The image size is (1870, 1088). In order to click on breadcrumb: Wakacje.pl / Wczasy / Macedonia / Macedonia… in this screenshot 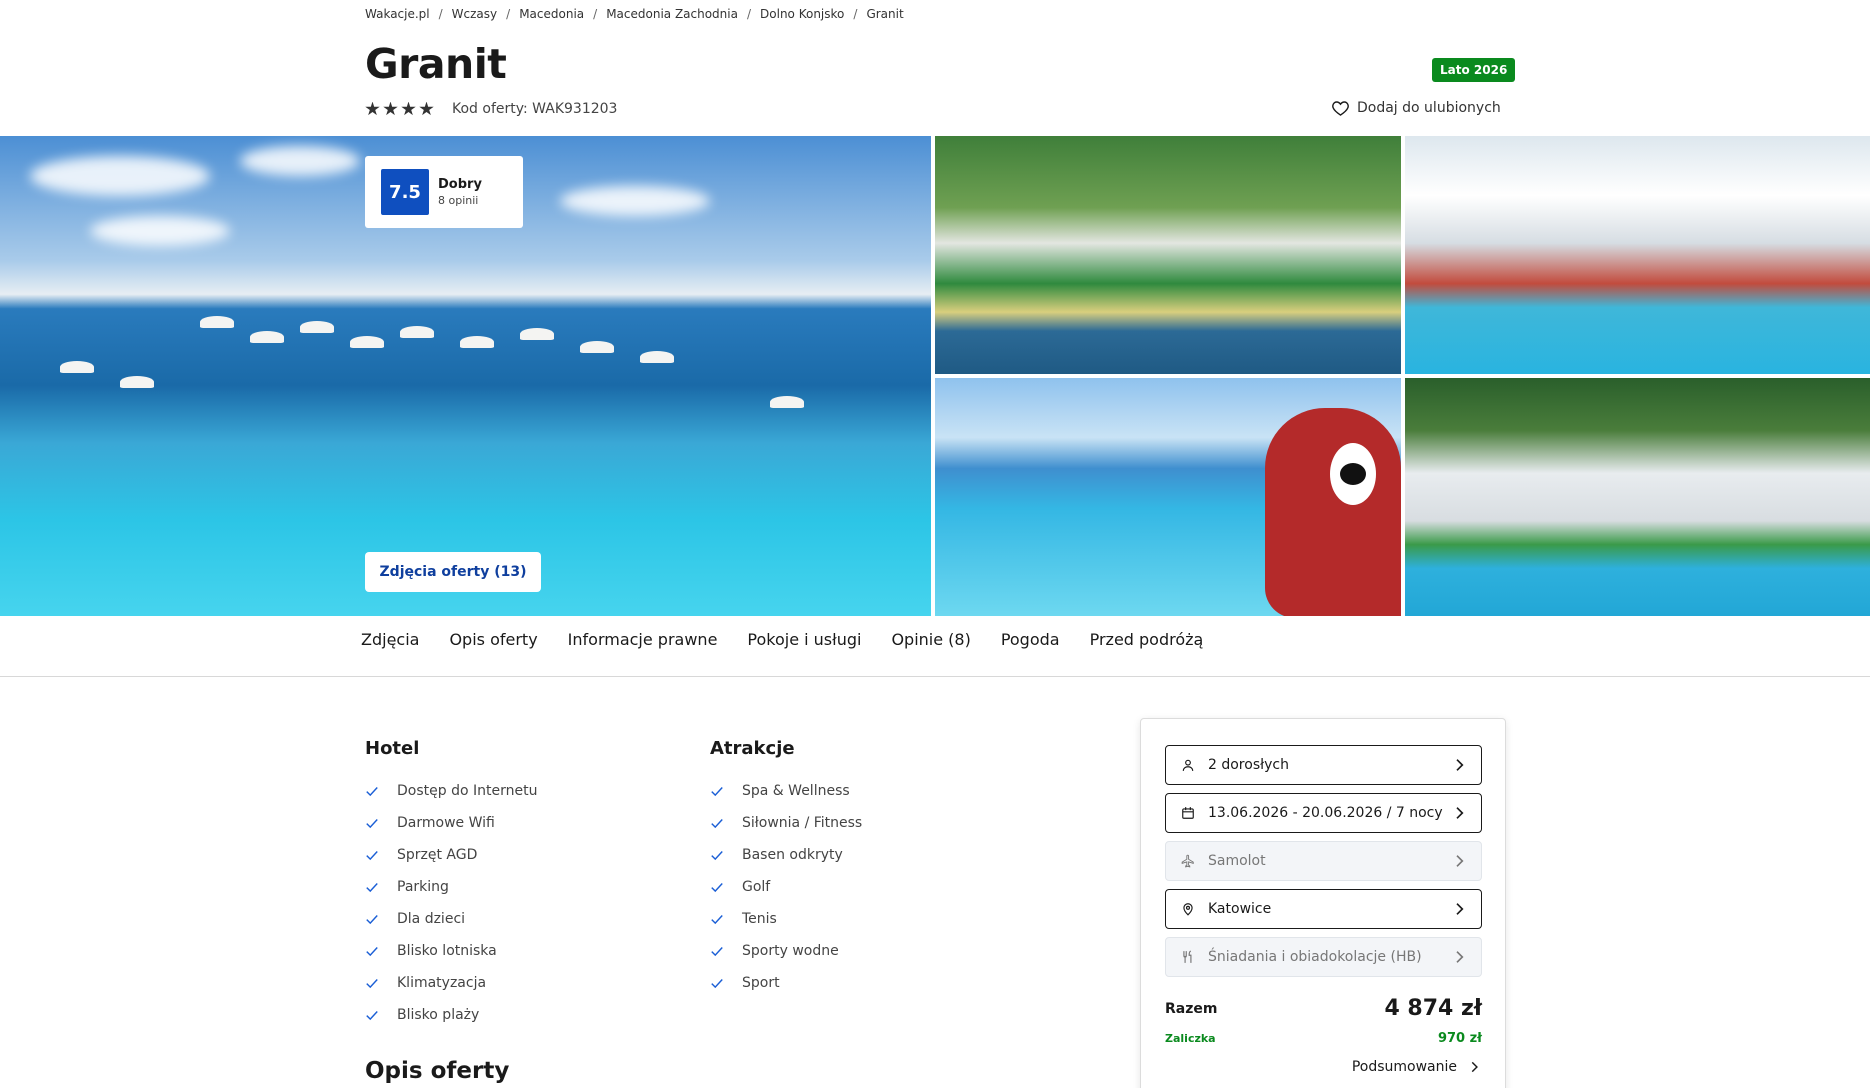, I will do `click(935, 14)`.